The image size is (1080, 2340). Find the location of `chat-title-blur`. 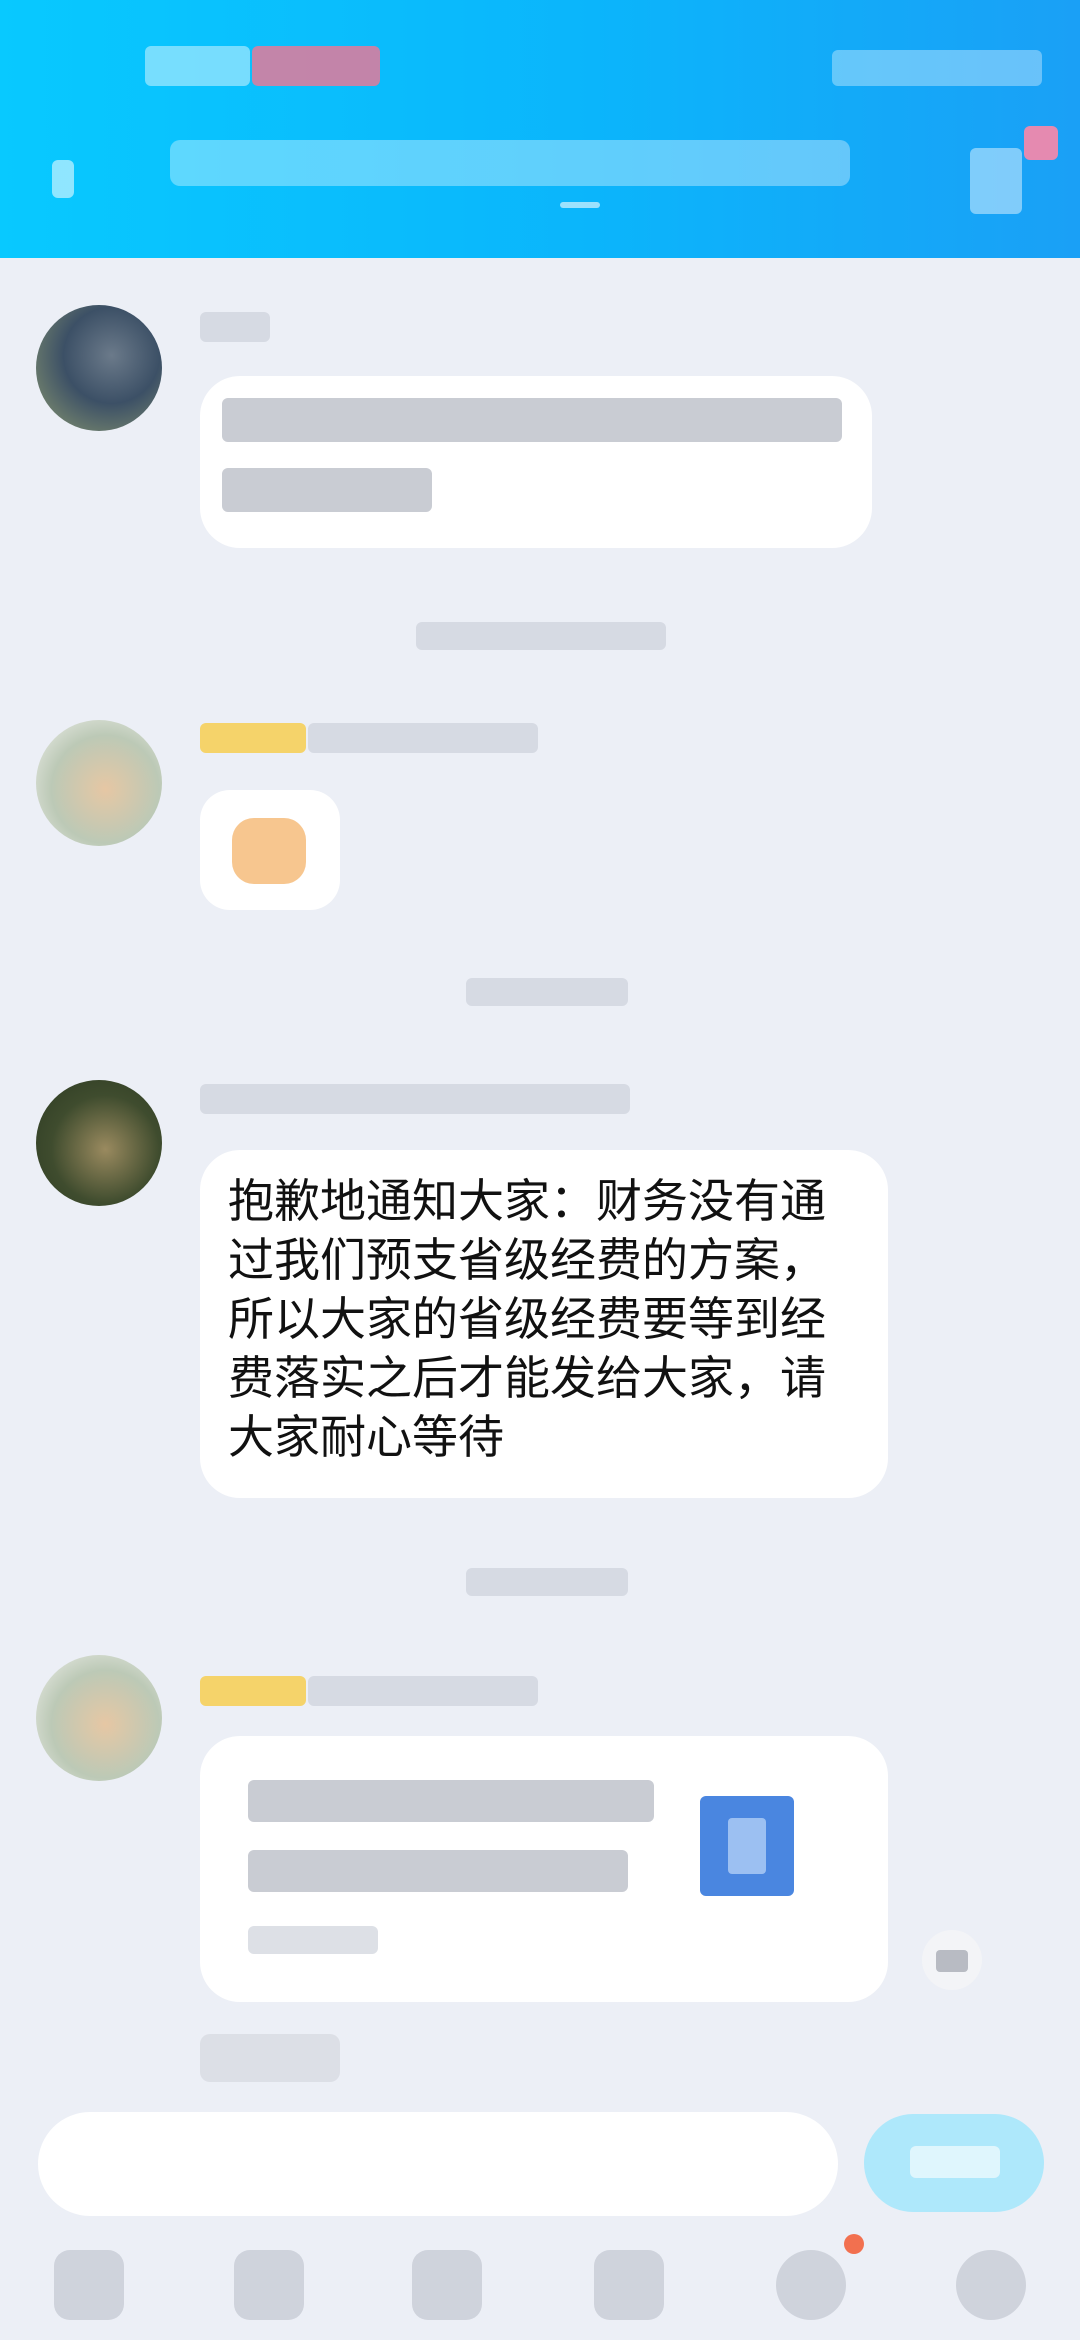

chat-title-blur is located at coordinates (510, 163).